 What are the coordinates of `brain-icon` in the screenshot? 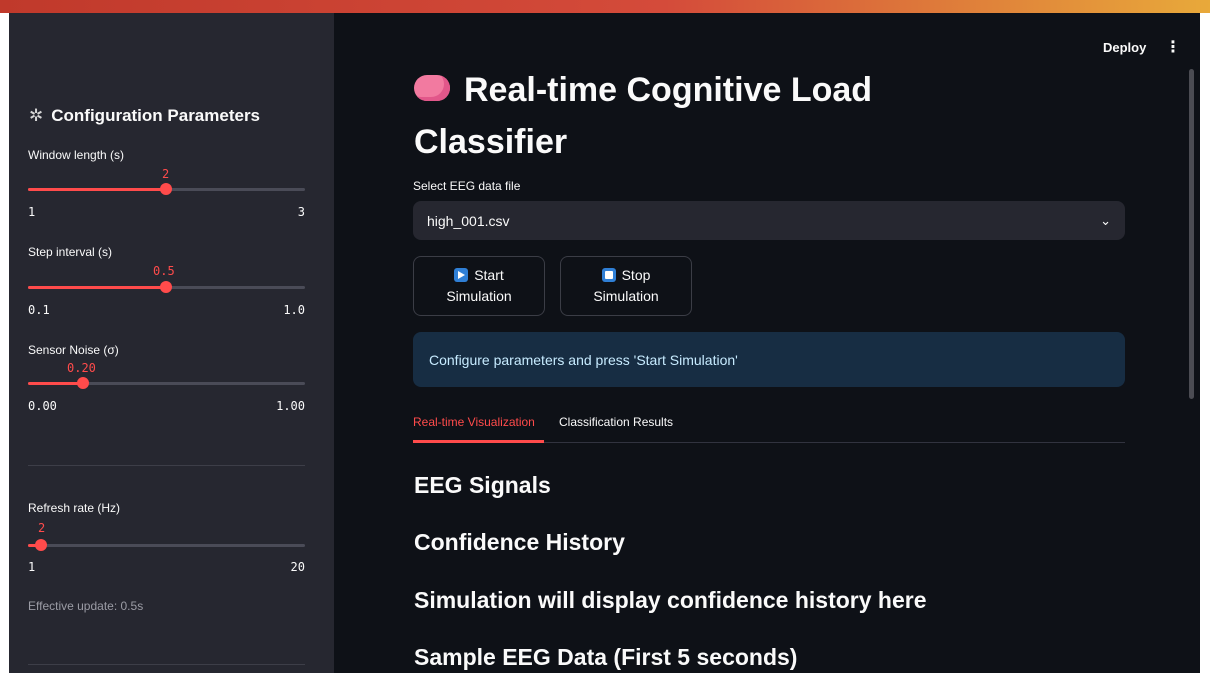 It's located at (432, 88).